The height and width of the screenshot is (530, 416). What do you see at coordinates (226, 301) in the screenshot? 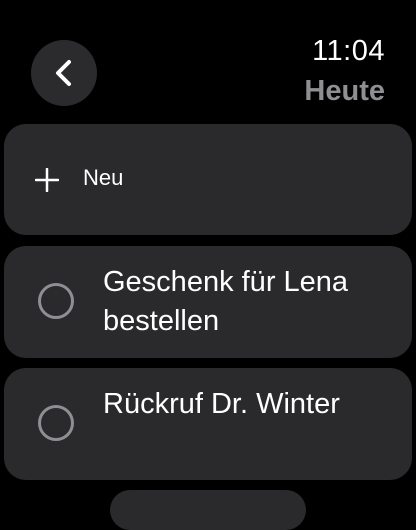
I see `task-title: Geschenk für Lena bestellen` at bounding box center [226, 301].